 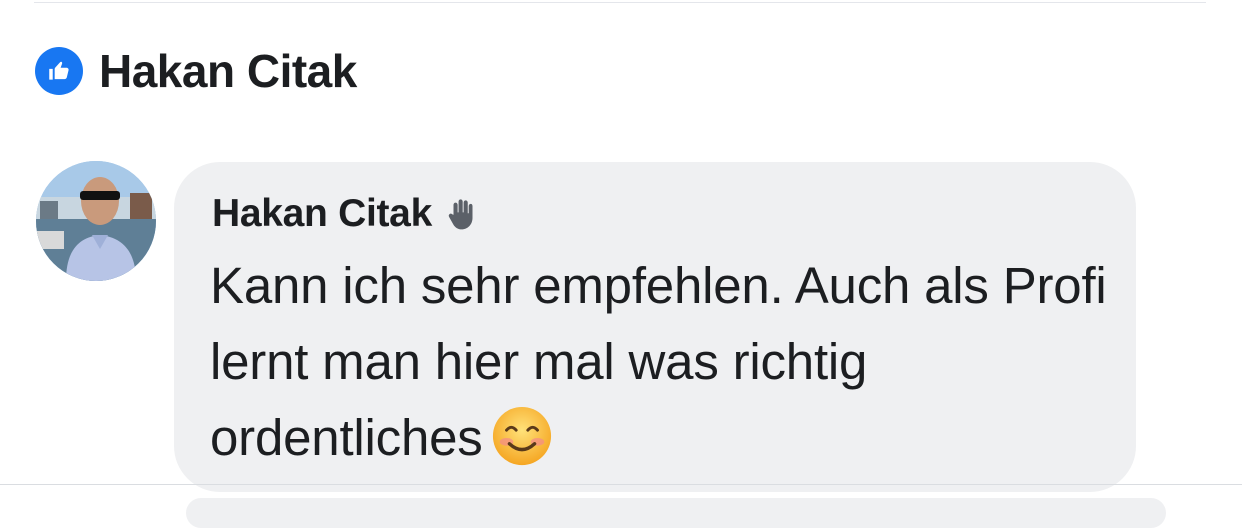 What do you see at coordinates (96, 221) in the screenshot?
I see `avatar` at bounding box center [96, 221].